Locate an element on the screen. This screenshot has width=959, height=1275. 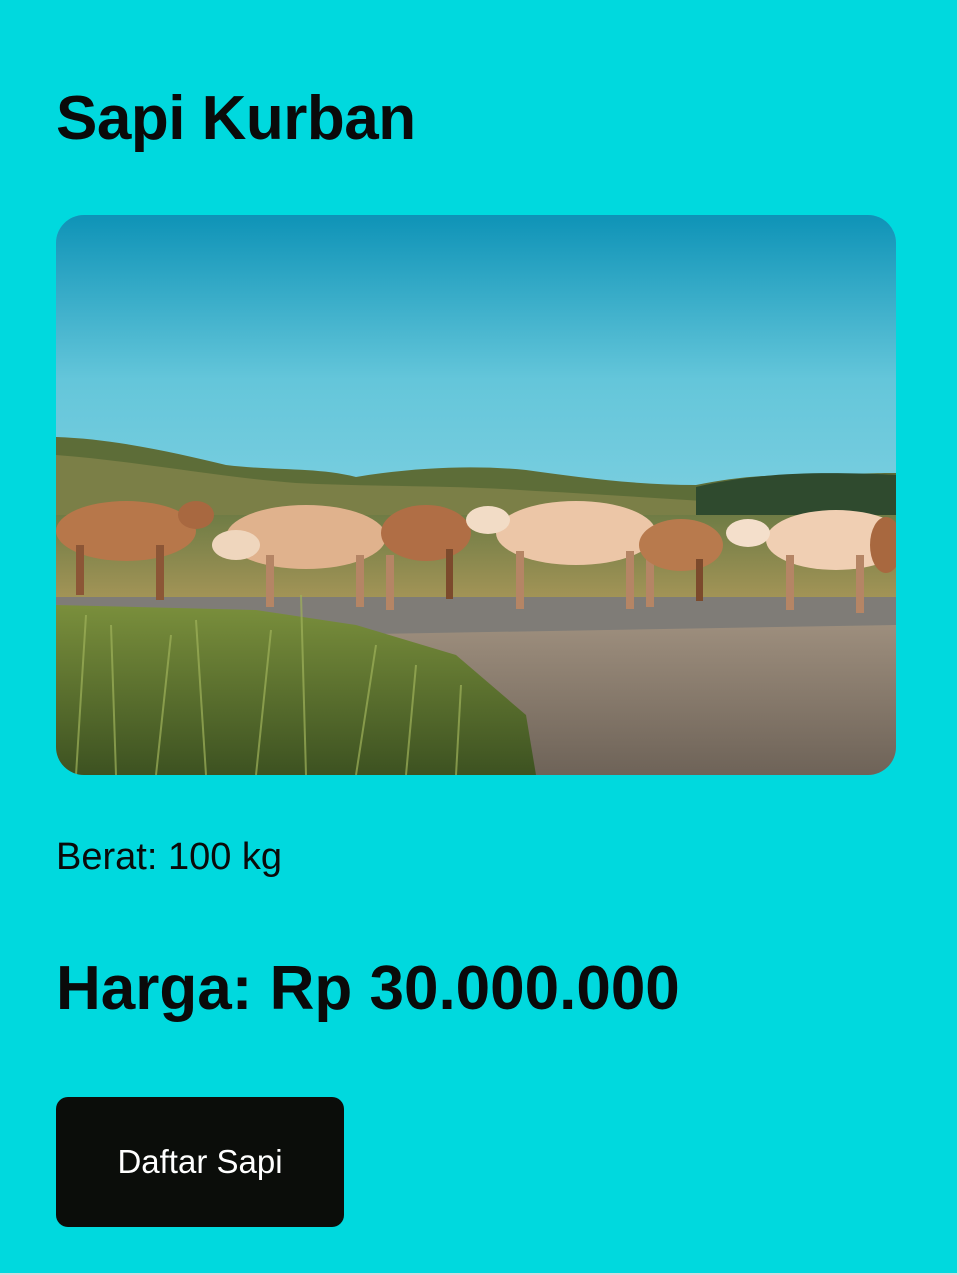
product-title: Sapi Kurban is located at coordinates (236, 118).